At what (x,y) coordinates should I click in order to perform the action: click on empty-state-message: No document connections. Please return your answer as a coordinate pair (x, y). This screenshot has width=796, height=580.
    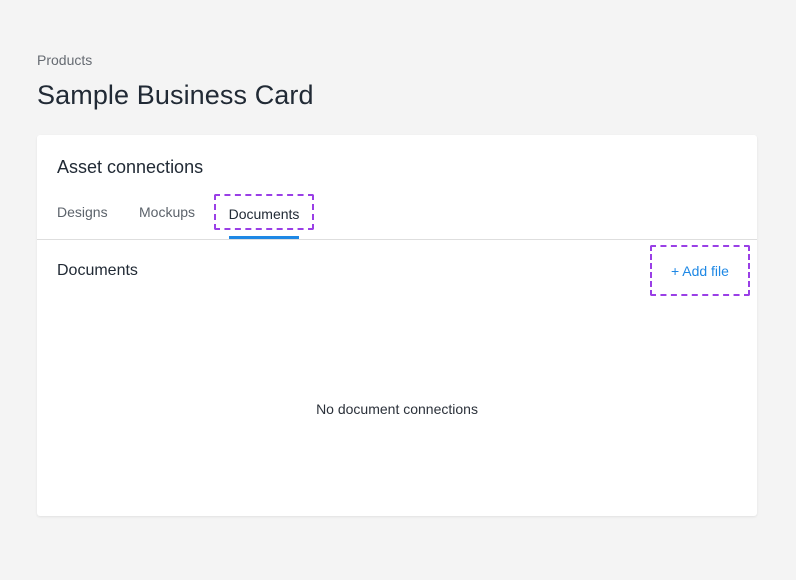
    Looking at the image, I should click on (397, 409).